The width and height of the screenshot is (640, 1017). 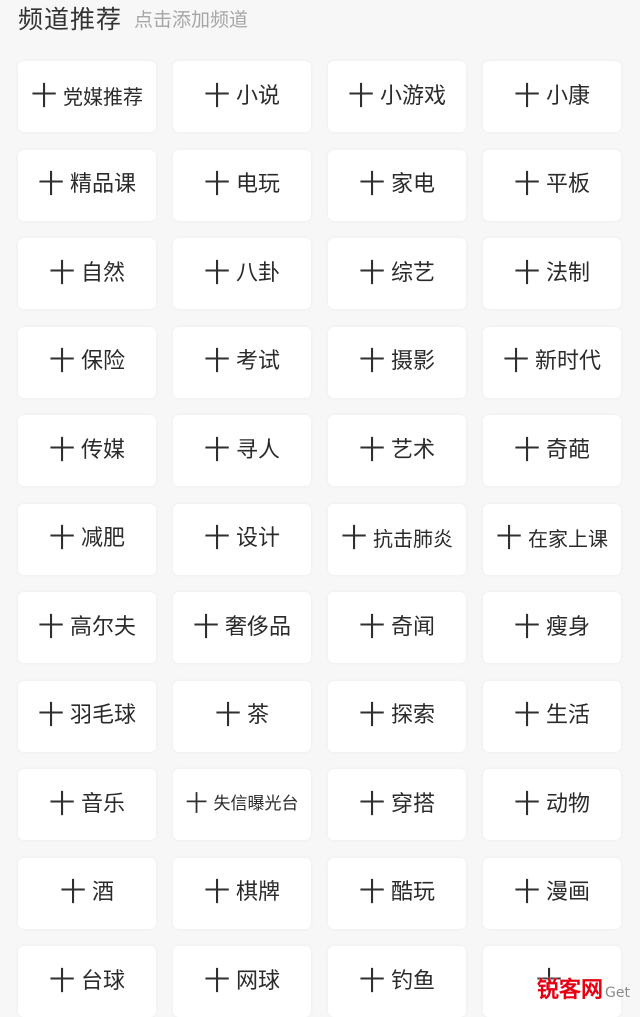 I want to click on channel-label: 法制, so click(x=568, y=273).